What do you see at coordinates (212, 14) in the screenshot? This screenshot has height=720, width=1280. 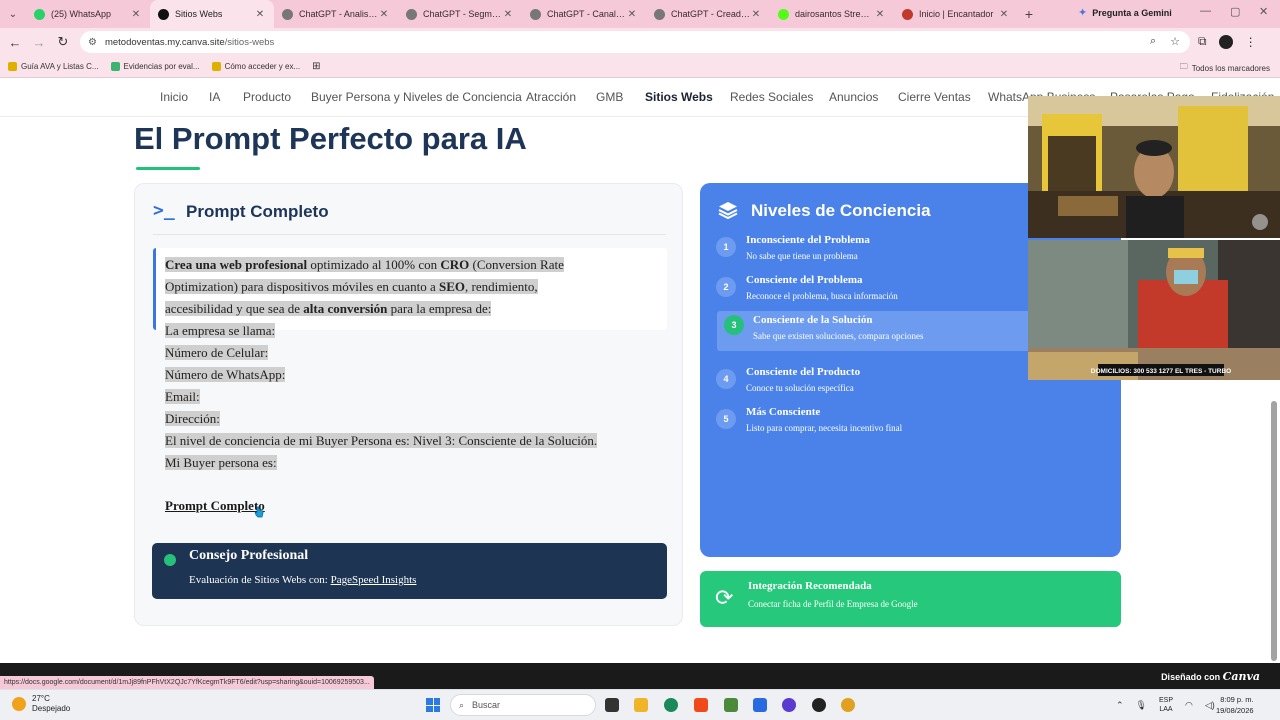 I see `browser-tab: Sitios Webs ✕` at bounding box center [212, 14].